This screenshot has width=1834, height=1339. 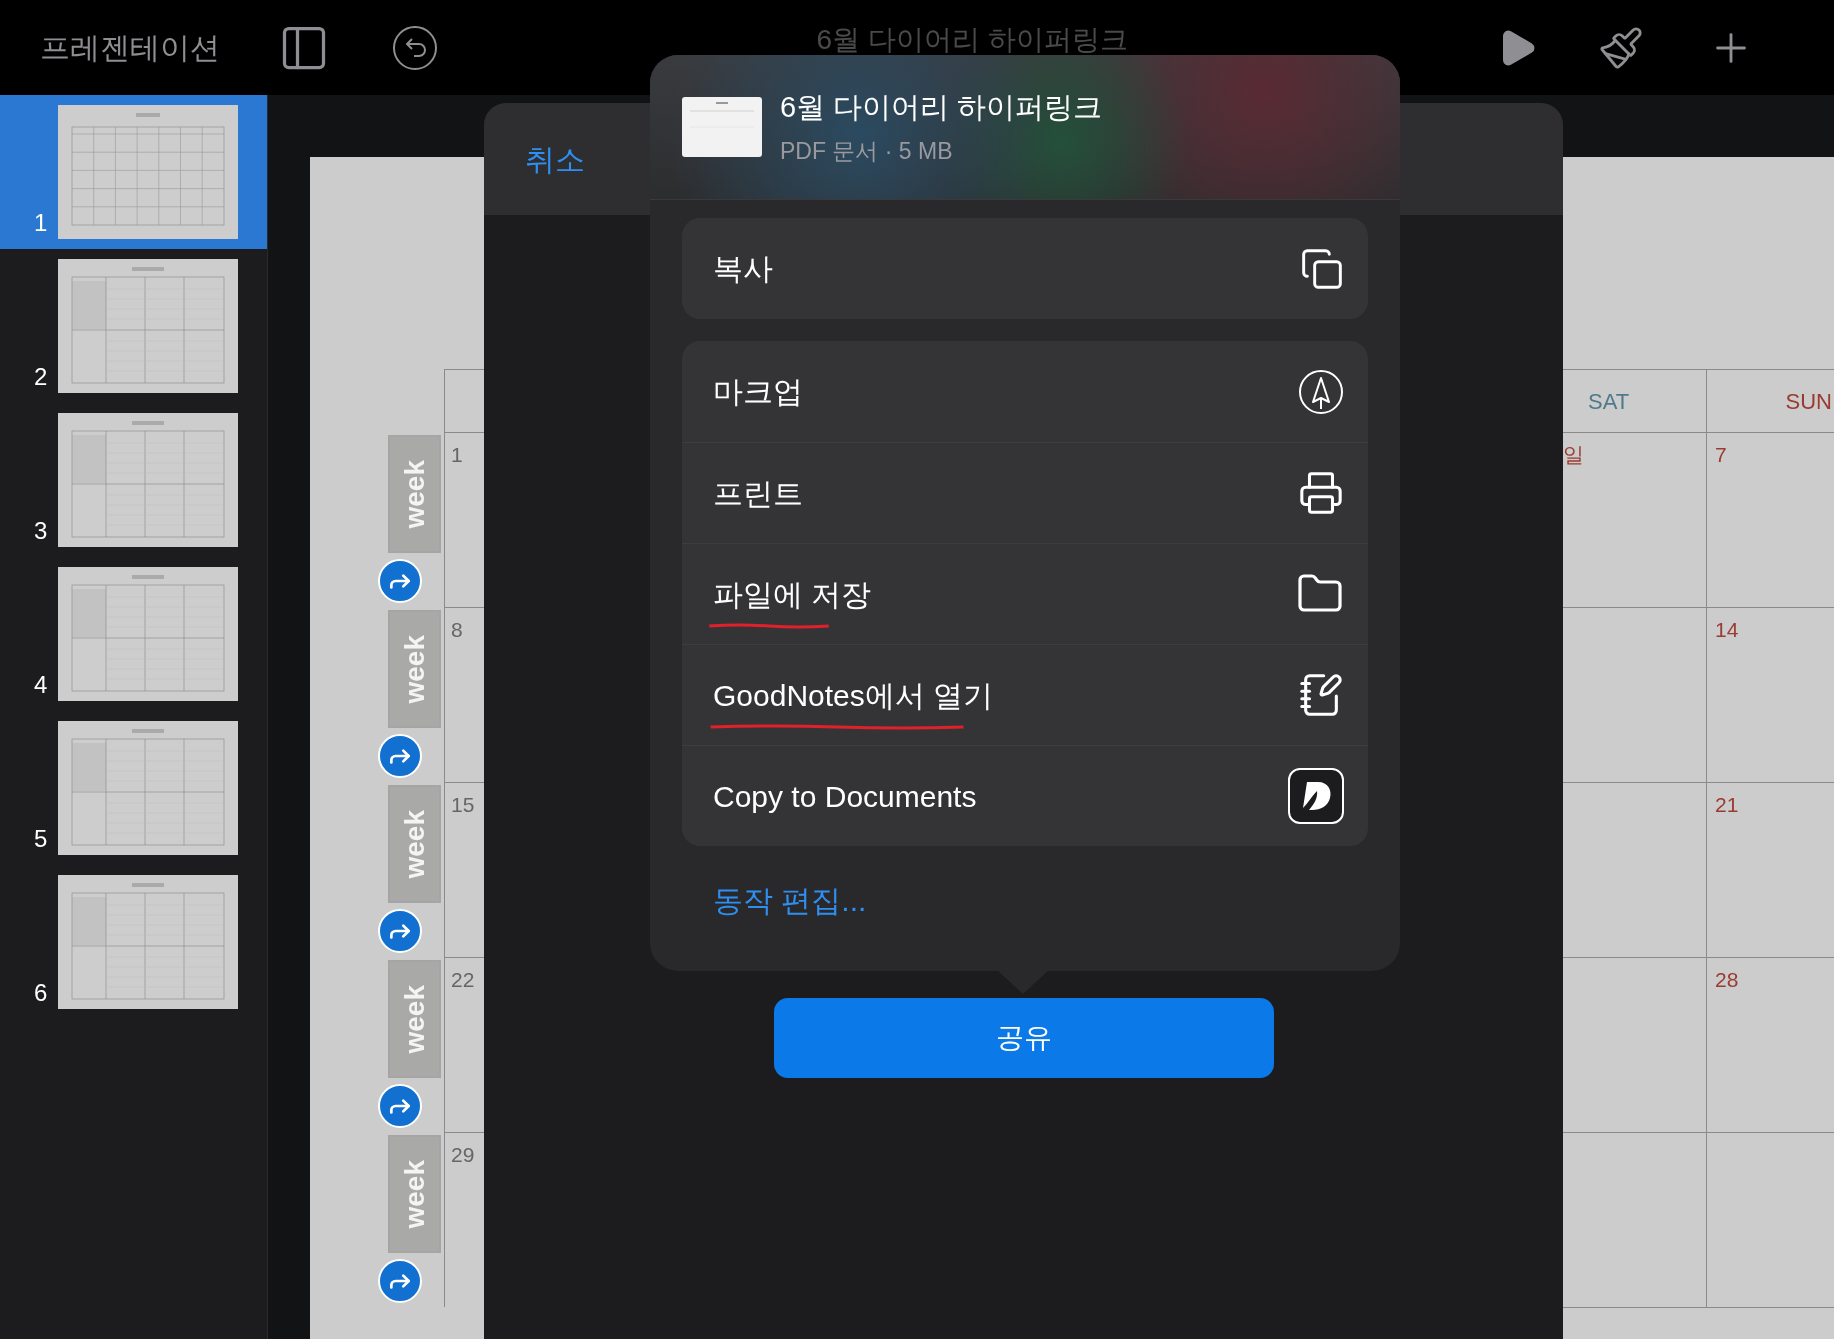 What do you see at coordinates (463, 1154) in the screenshot?
I see `date-number: 29` at bounding box center [463, 1154].